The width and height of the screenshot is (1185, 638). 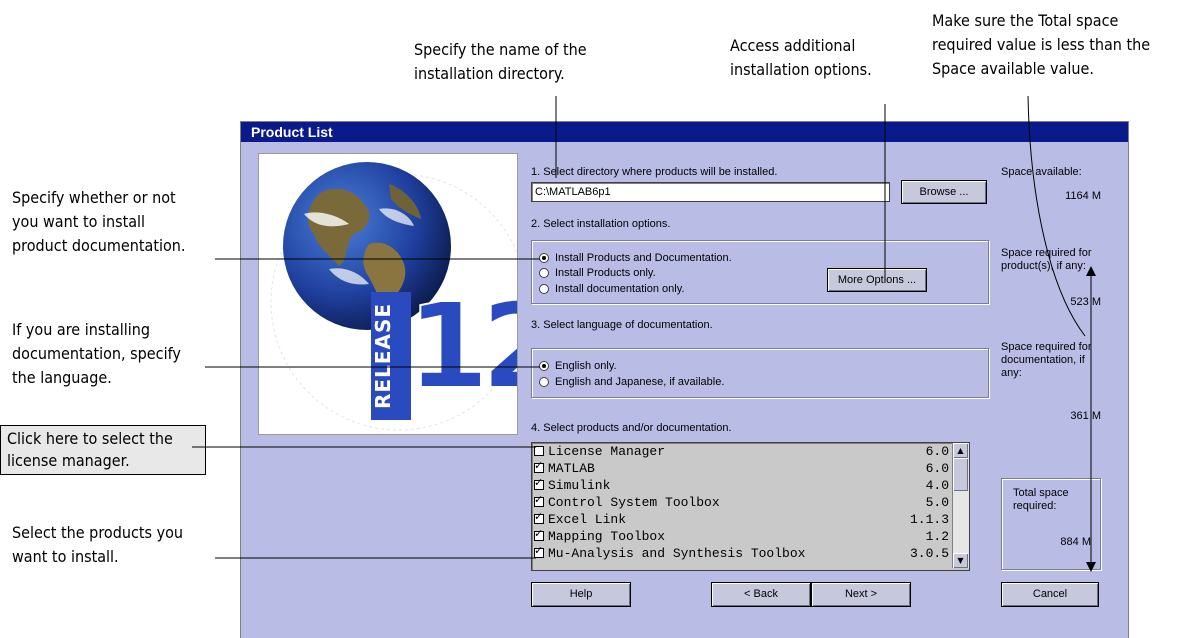 What do you see at coordinates (741, 451) in the screenshot?
I see `list-item: License Manager 6.0` at bounding box center [741, 451].